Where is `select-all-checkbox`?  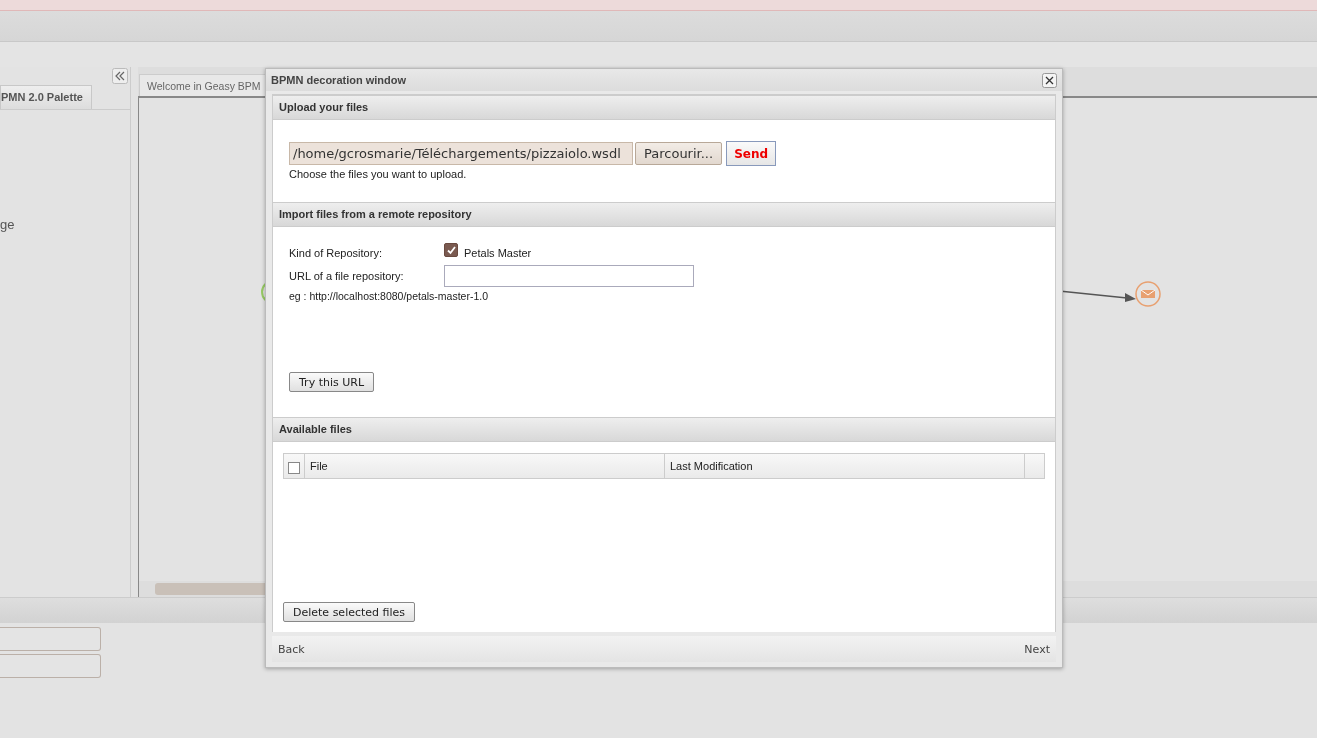
select-all-checkbox is located at coordinates (294, 468).